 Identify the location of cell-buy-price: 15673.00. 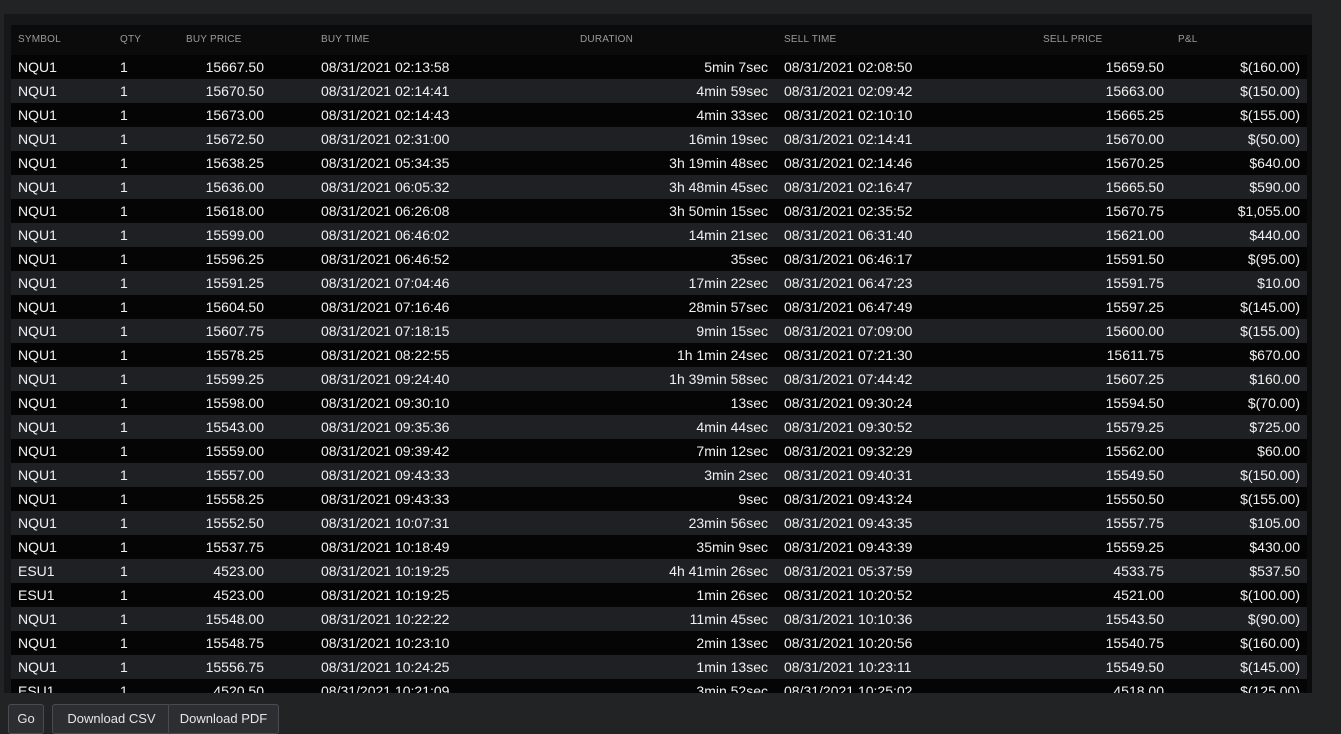
(234, 115).